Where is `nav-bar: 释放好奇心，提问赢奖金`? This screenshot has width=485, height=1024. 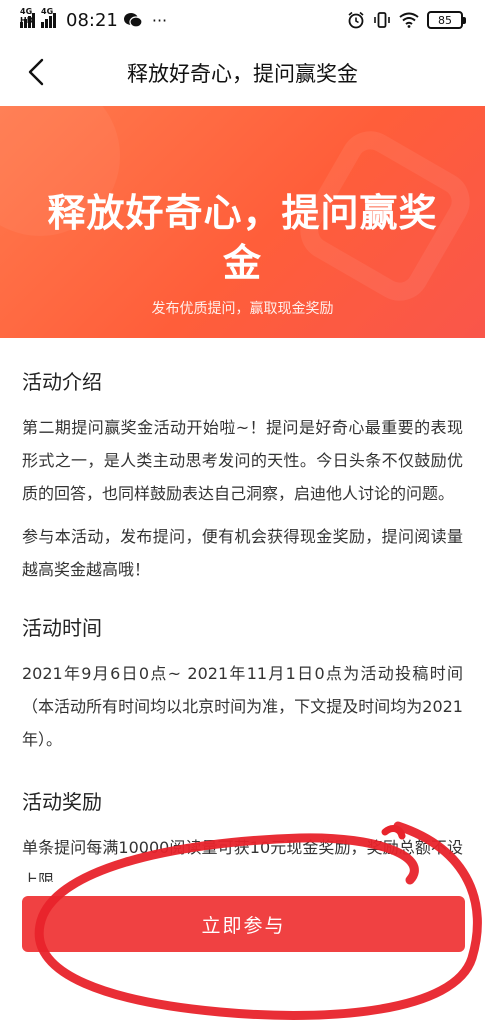
nav-bar: 释放好奇心，提问赢奖金 is located at coordinates (242, 73).